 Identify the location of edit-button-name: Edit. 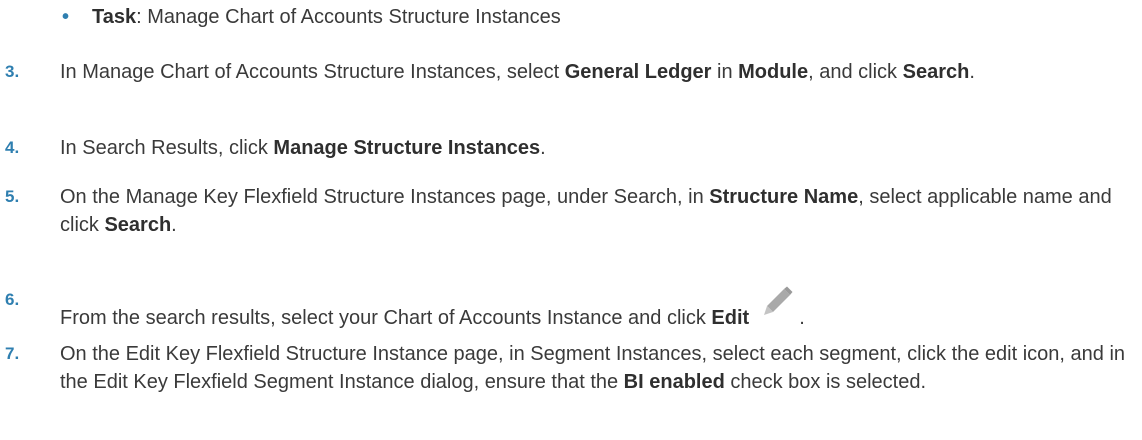
(730, 318).